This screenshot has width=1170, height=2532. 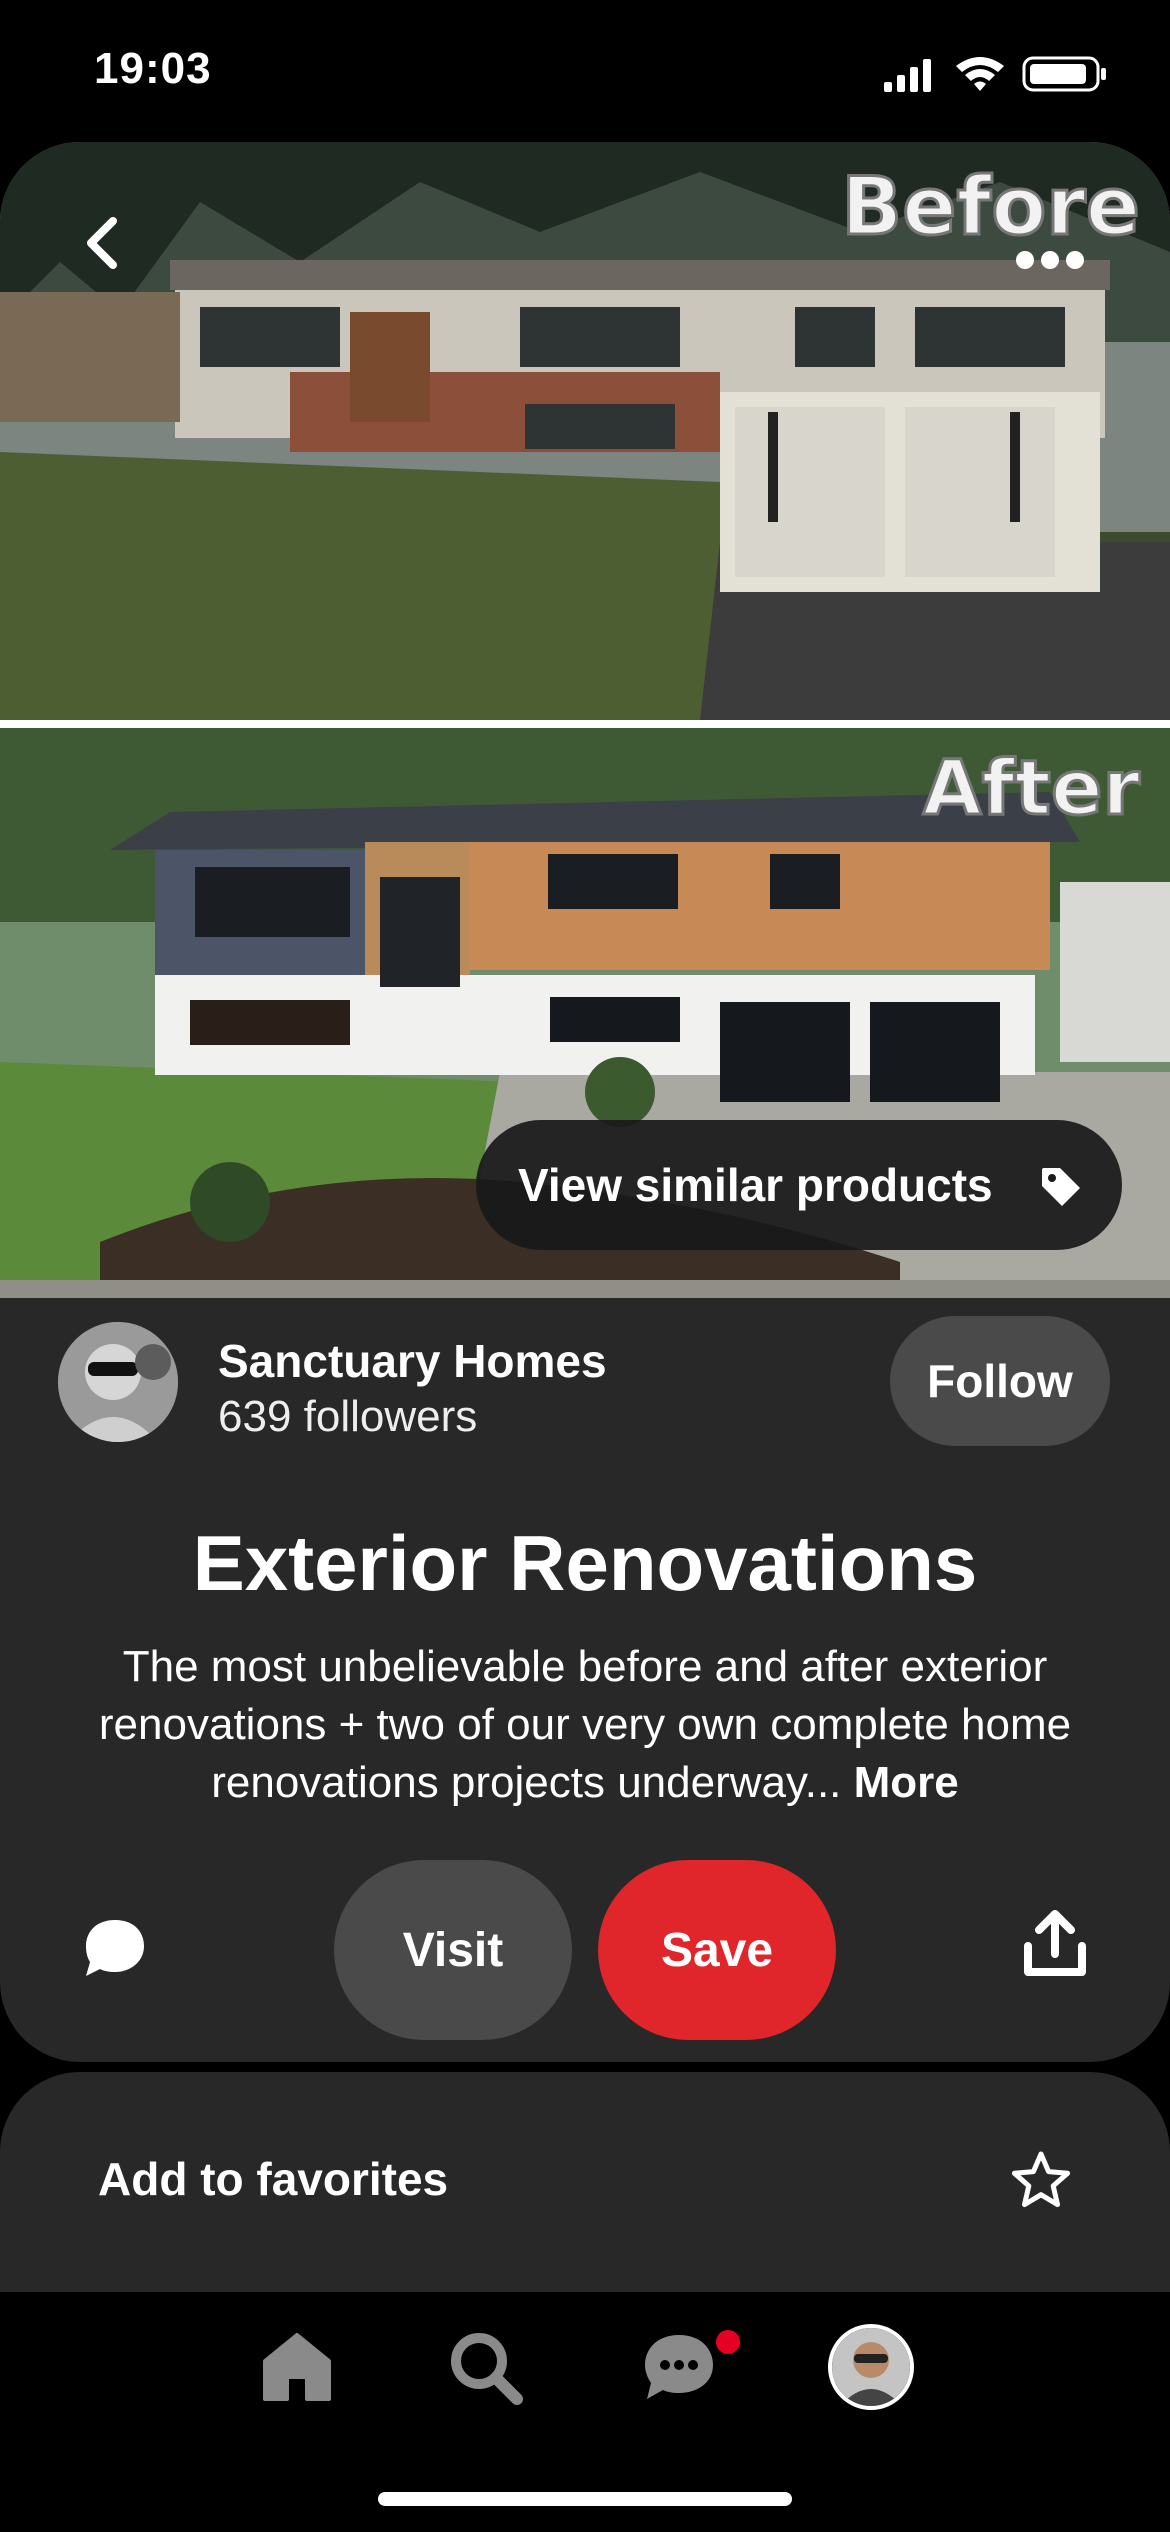 I want to click on more-link: More, so click(x=906, y=1782).